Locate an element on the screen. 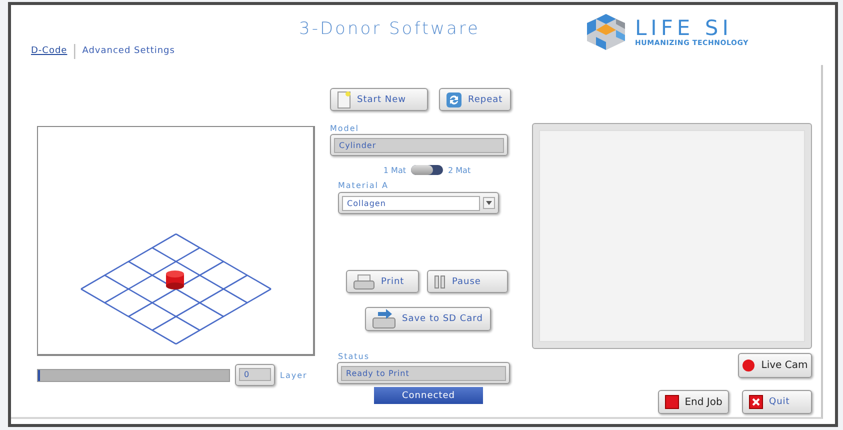 This screenshot has height=430, width=843. layer-number: 0 is located at coordinates (255, 374).